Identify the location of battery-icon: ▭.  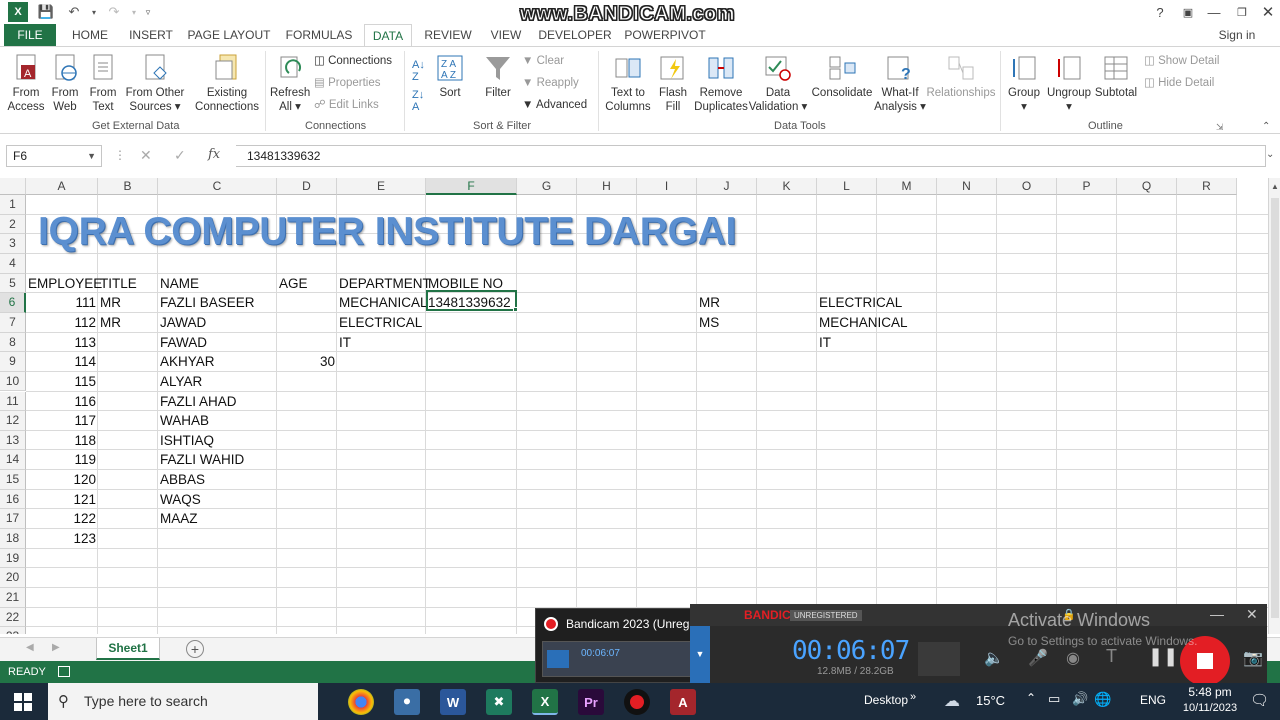
(1054, 699).